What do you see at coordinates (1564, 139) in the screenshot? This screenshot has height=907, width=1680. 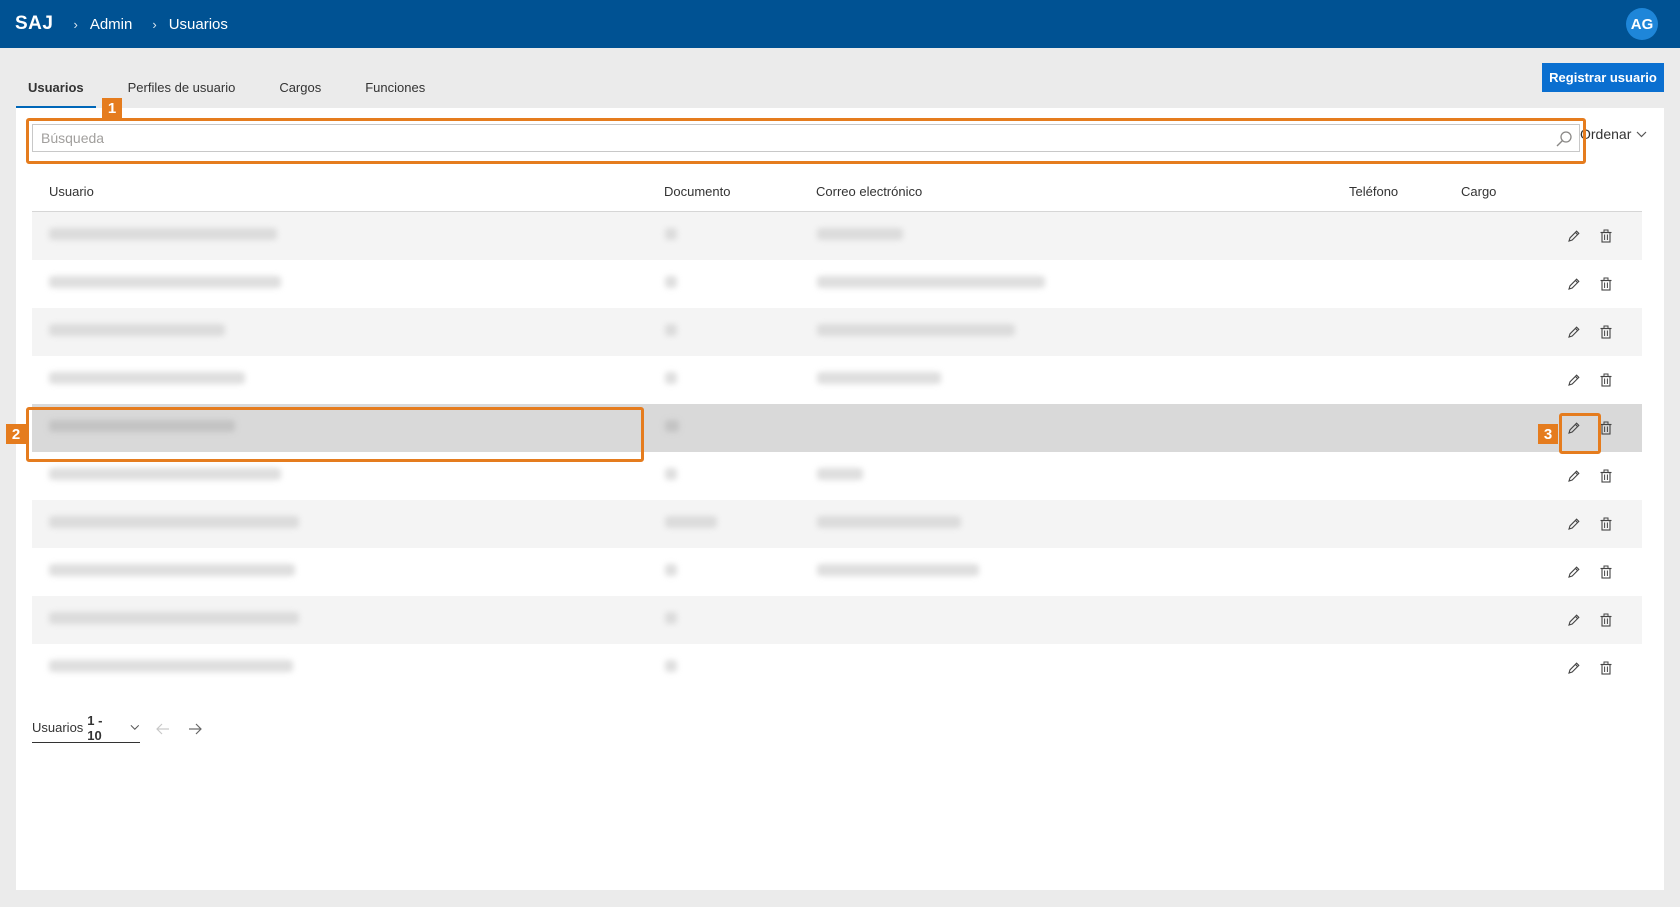 I see `search-icon` at bounding box center [1564, 139].